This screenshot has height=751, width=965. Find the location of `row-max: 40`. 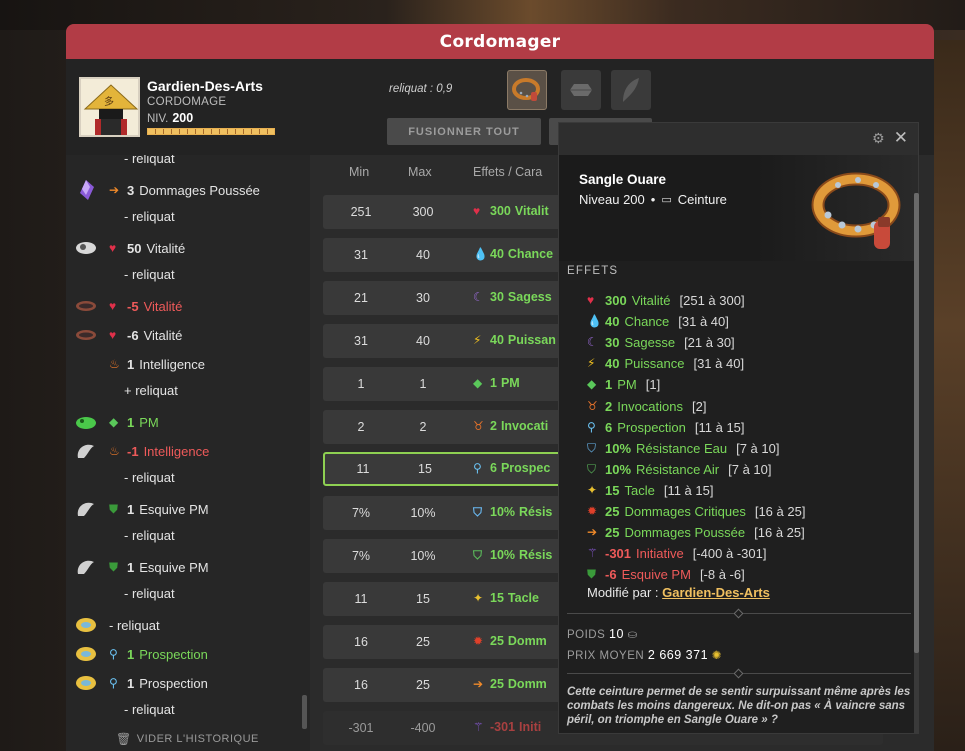

row-max: 40 is located at coordinates (423, 255).